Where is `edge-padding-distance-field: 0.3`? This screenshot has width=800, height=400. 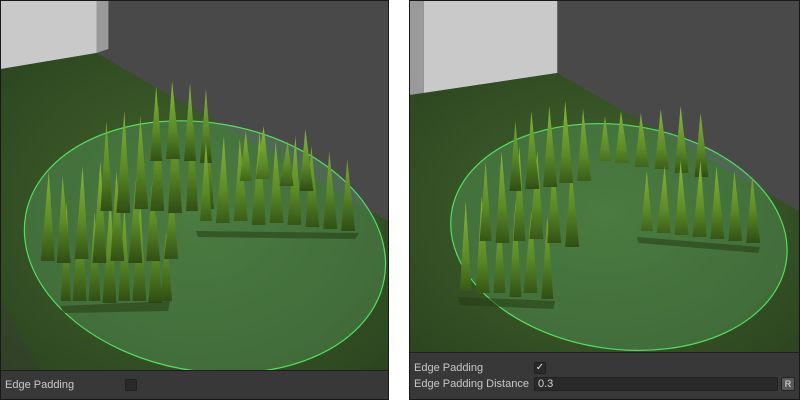 edge-padding-distance-field: 0.3 is located at coordinates (656, 384).